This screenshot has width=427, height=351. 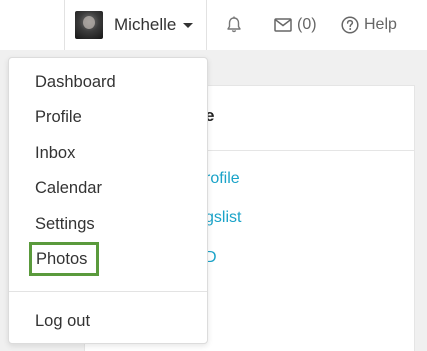 What do you see at coordinates (65, 224) in the screenshot?
I see `menu-item-settings: Settings` at bounding box center [65, 224].